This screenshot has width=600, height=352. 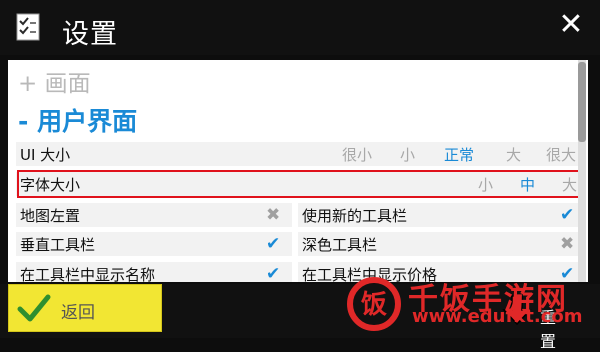 I want to click on ui-size-option-normal: 正常, so click(x=459, y=154).